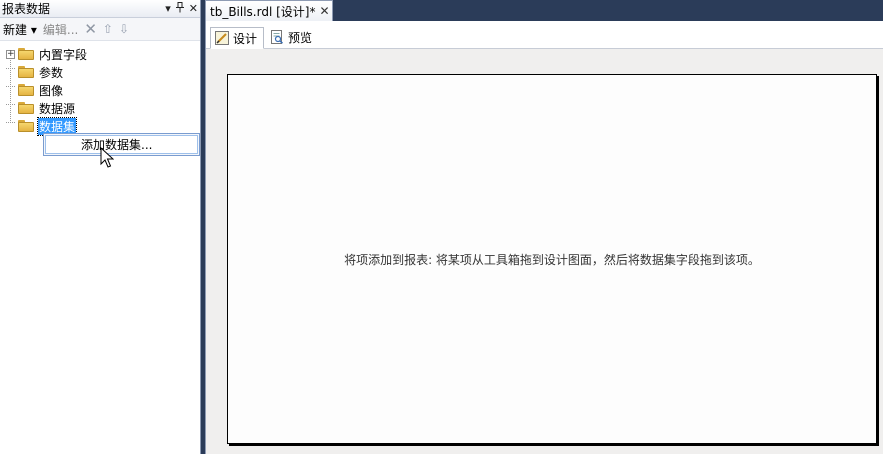  I want to click on document-tab-title: tb_Bills.rdl [设计]*, so click(263, 11).